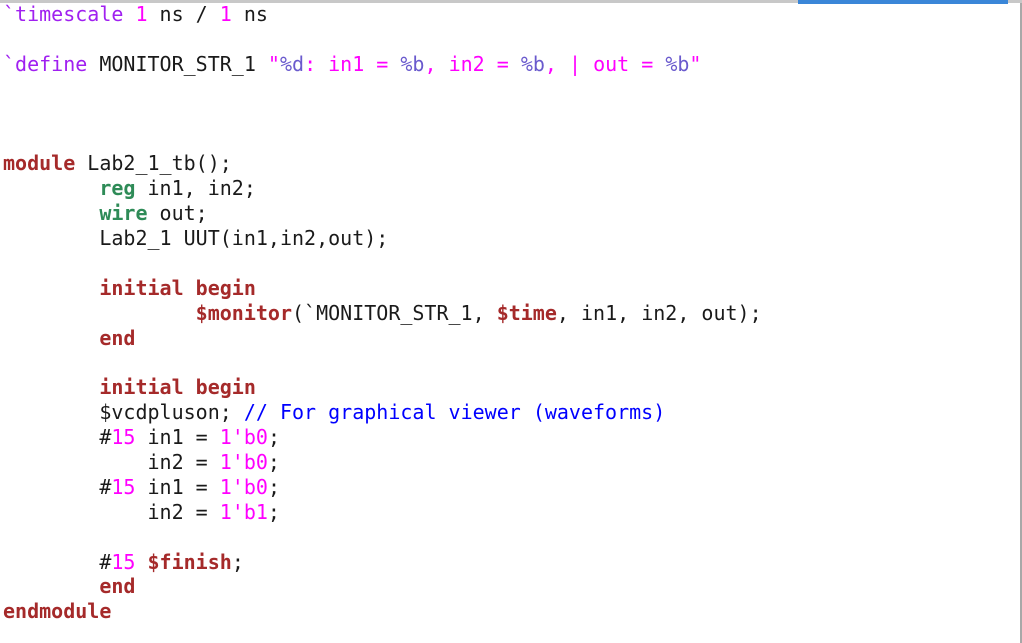 This screenshot has height=643, width=1022. Describe the element at coordinates (45, 63) in the screenshot. I see `code-token-dir: `define` at that location.